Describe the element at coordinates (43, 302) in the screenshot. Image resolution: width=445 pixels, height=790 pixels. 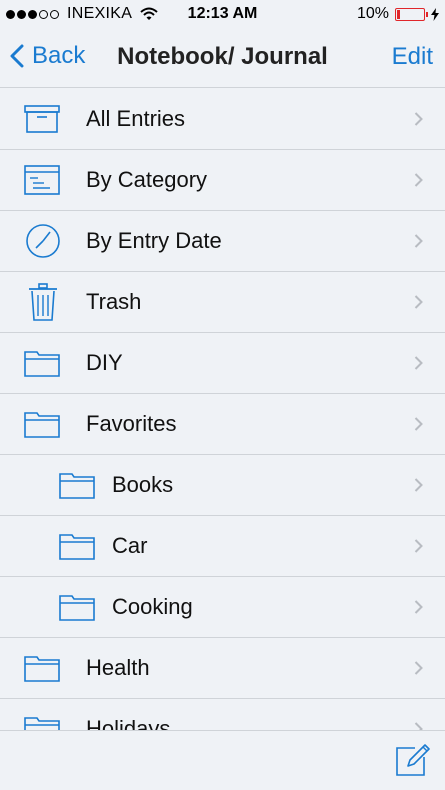
I see `trash-icon` at that location.